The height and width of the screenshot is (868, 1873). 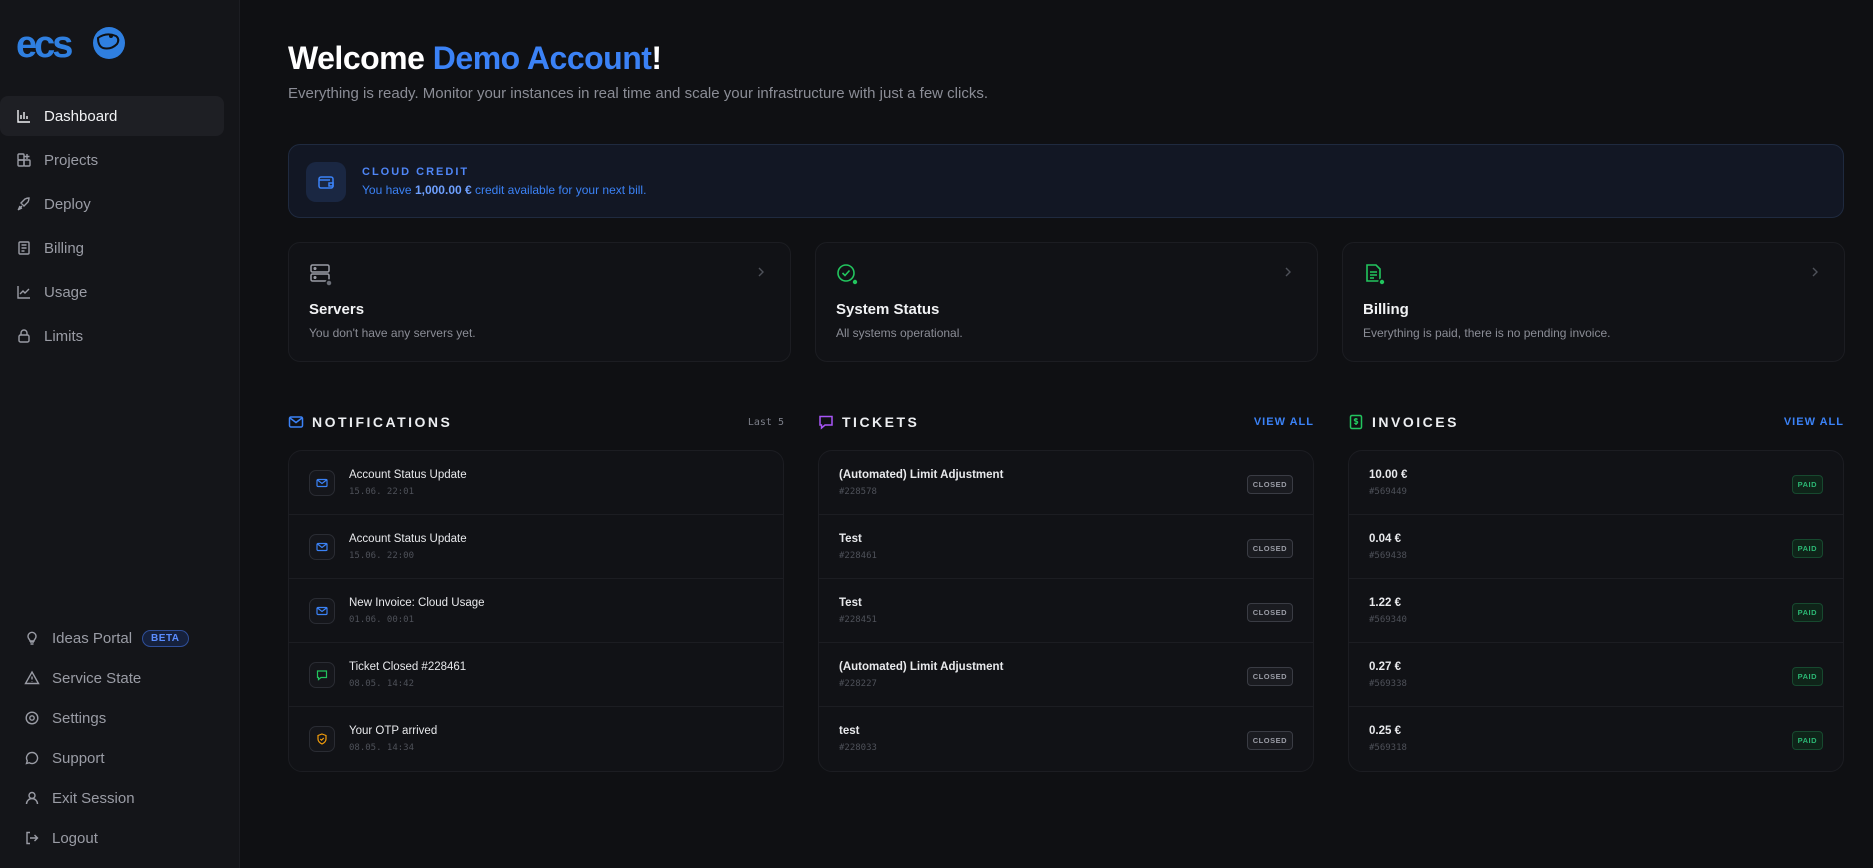 What do you see at coordinates (120, 718) in the screenshot?
I see `nav-settings: Settings` at bounding box center [120, 718].